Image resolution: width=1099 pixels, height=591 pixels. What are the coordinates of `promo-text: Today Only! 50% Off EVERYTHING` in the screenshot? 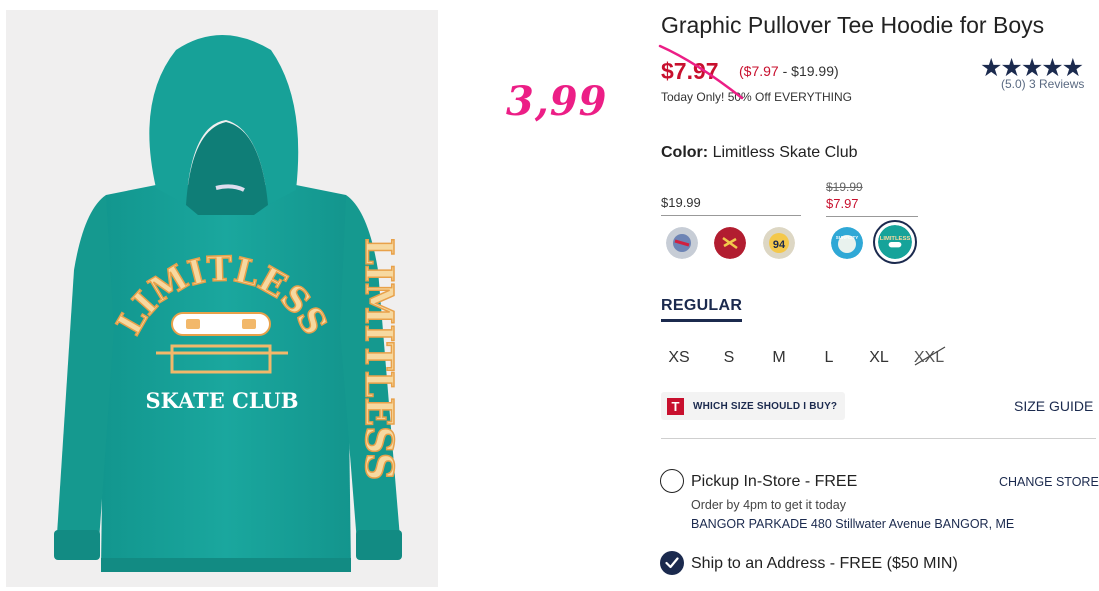 It's located at (756, 97).